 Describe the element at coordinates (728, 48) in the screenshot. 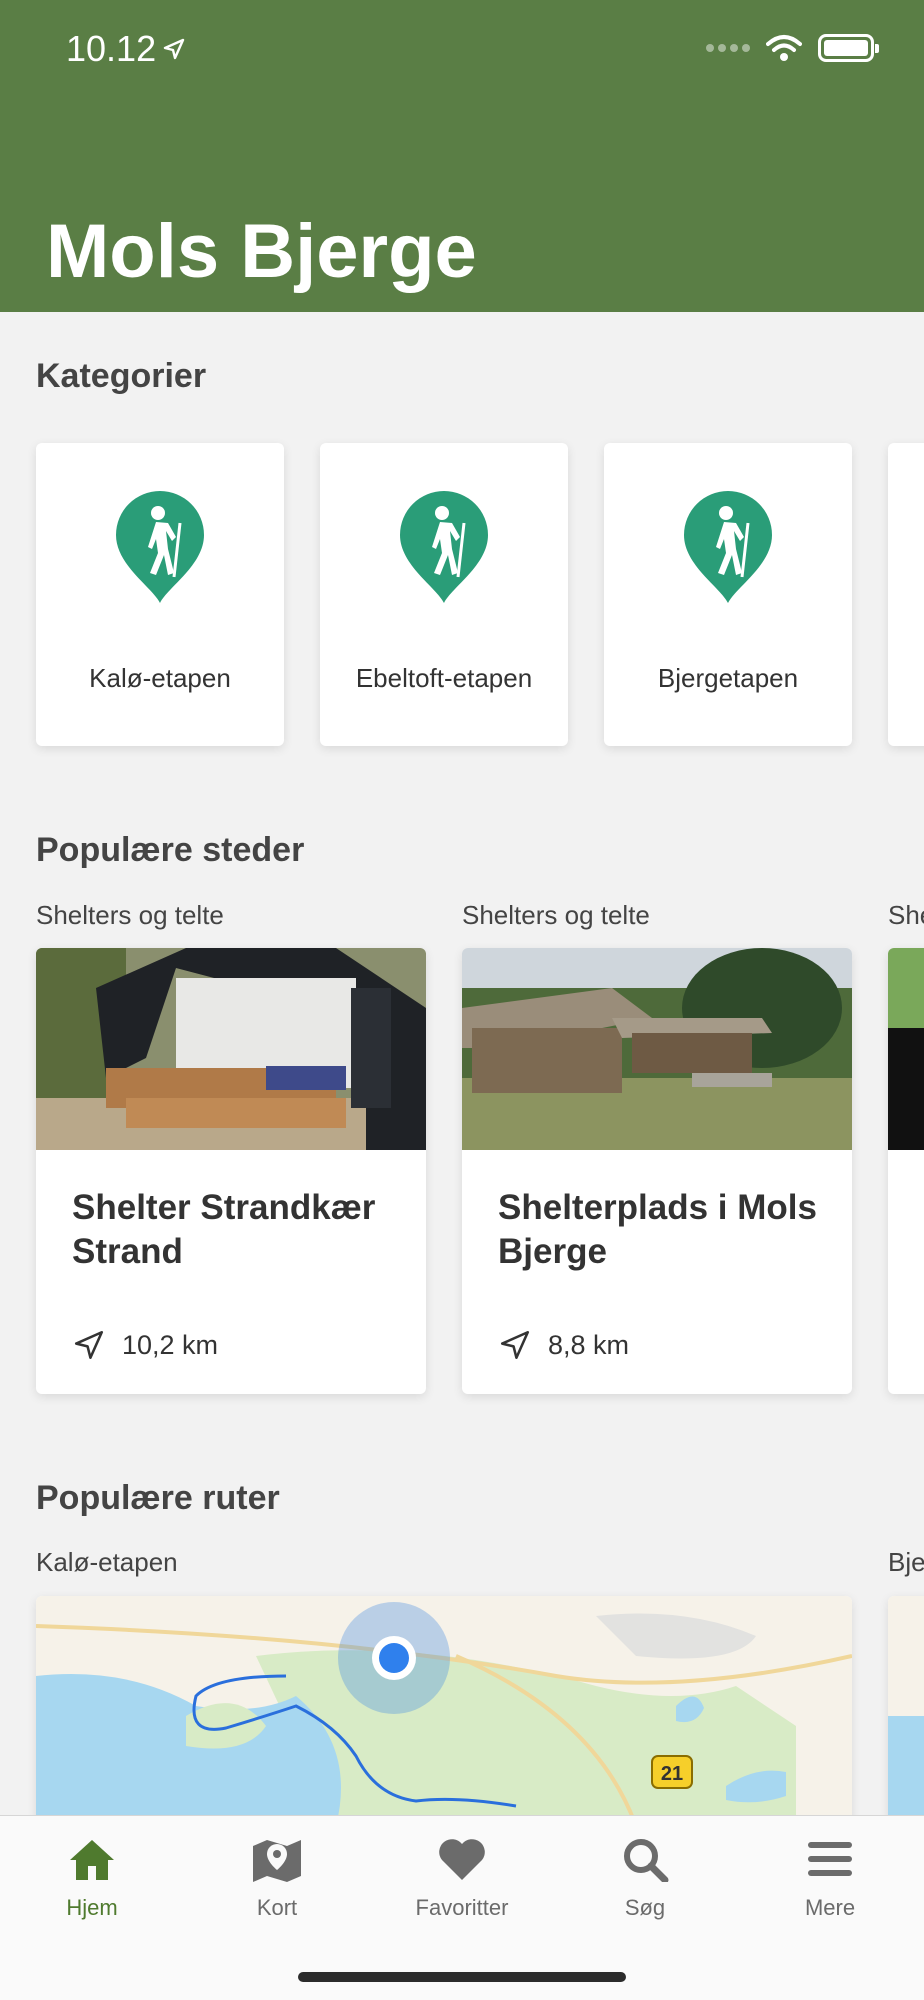

I see `cellular-signal-icon` at that location.